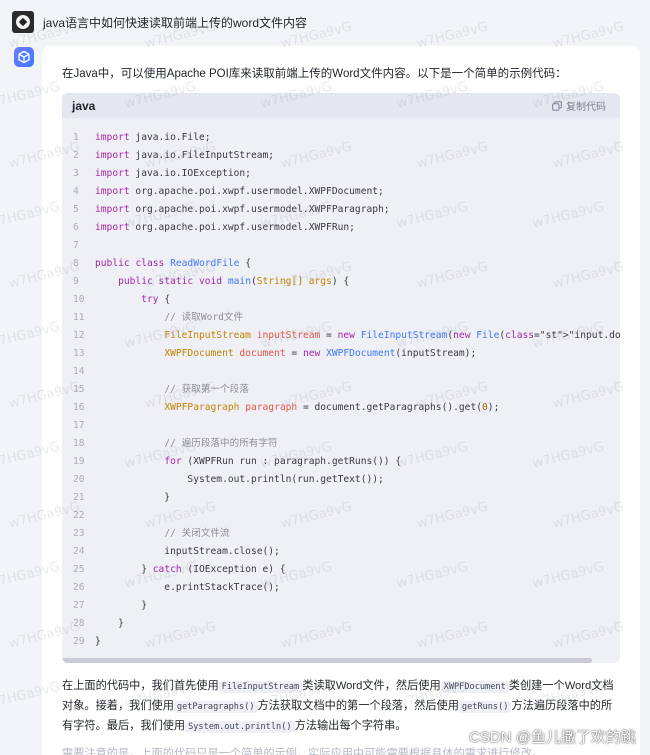 The width and height of the screenshot is (650, 755). I want to click on code-line: 20 System.out.println(run.getText());, so click(341, 480).